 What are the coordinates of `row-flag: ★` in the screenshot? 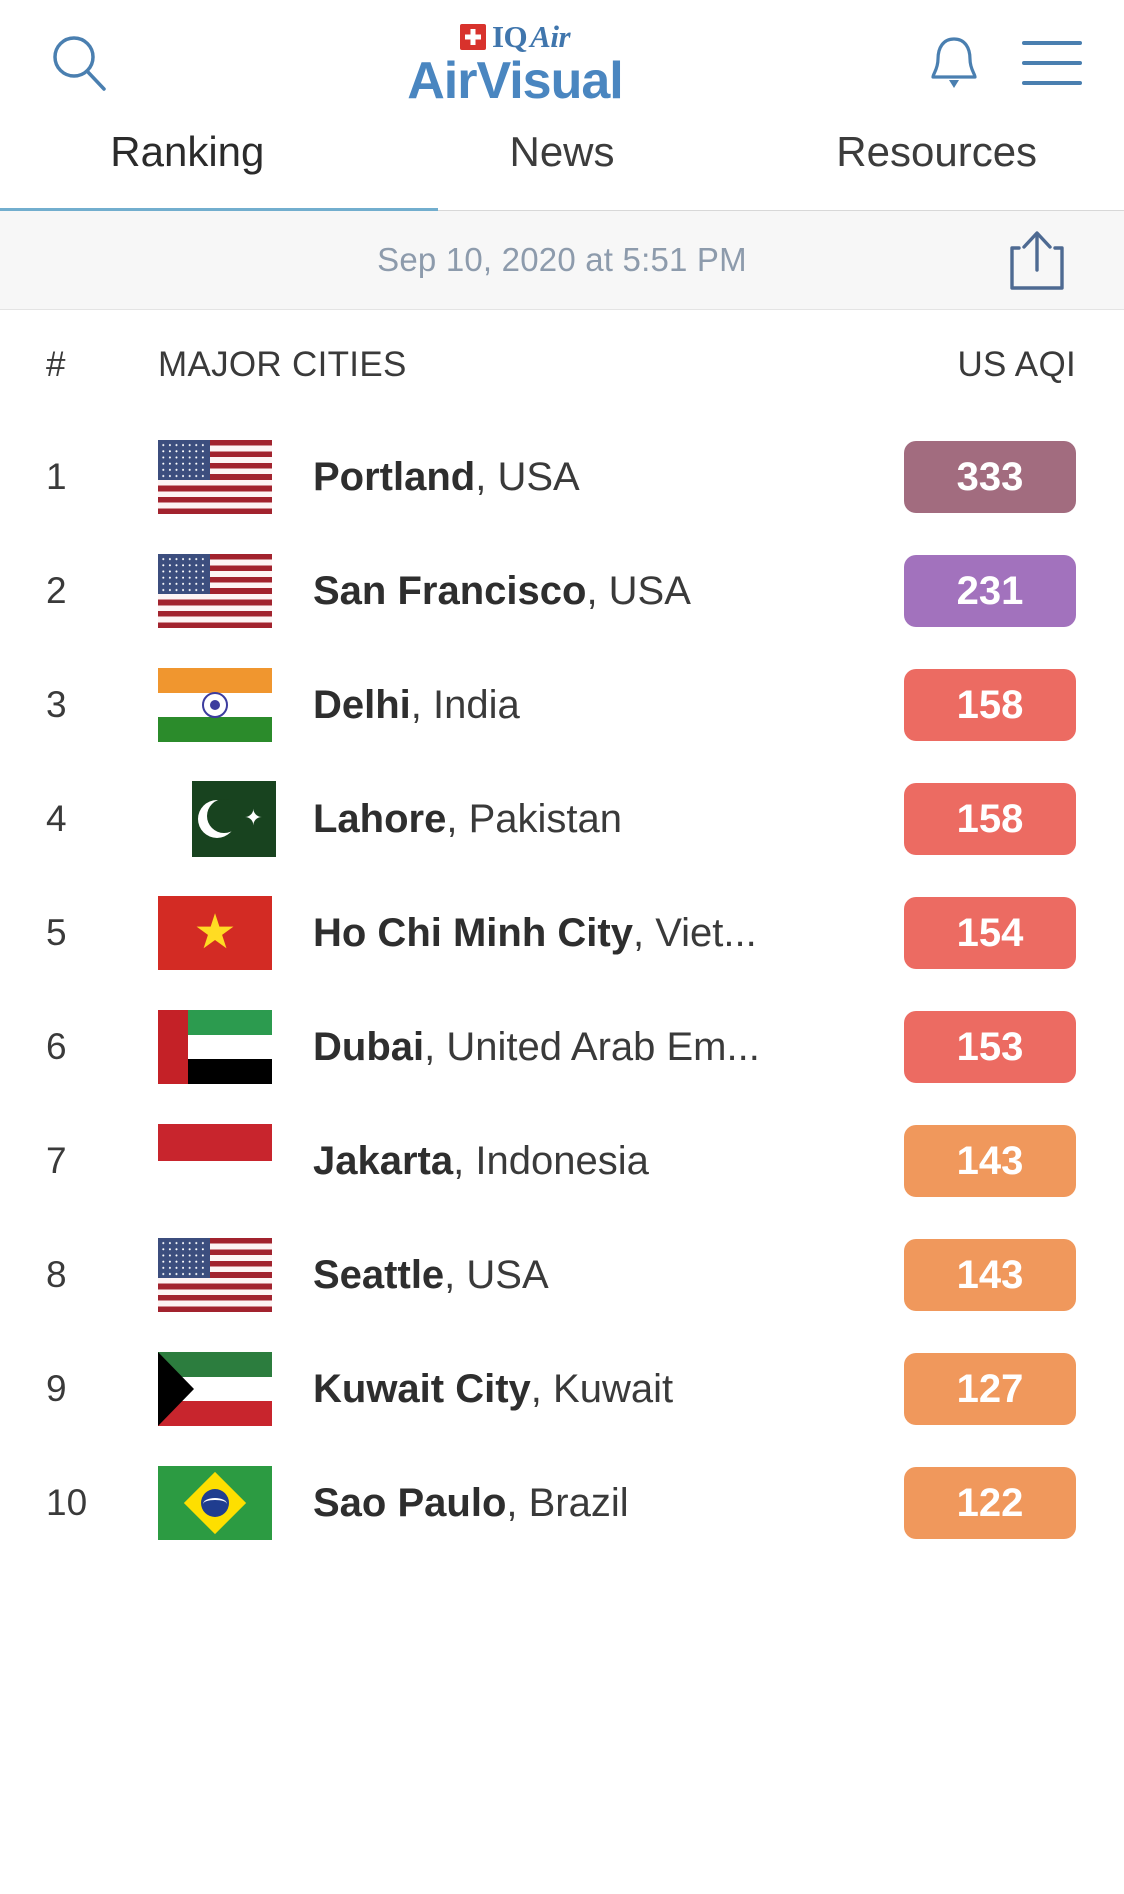 It's located at (235, 933).